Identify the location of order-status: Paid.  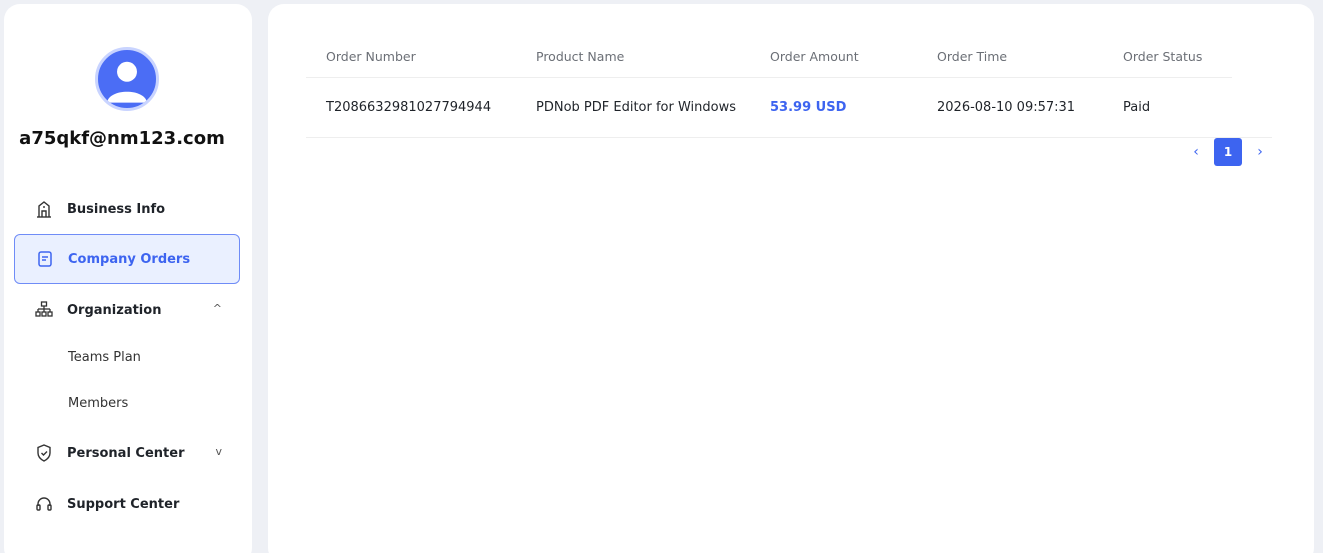
(1137, 107).